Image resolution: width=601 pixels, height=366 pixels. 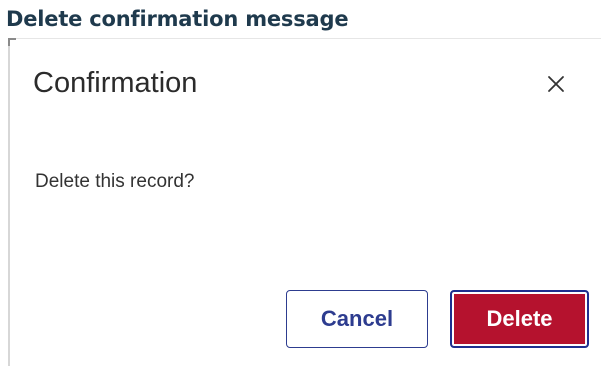 I want to click on close-icon, so click(x=556, y=84).